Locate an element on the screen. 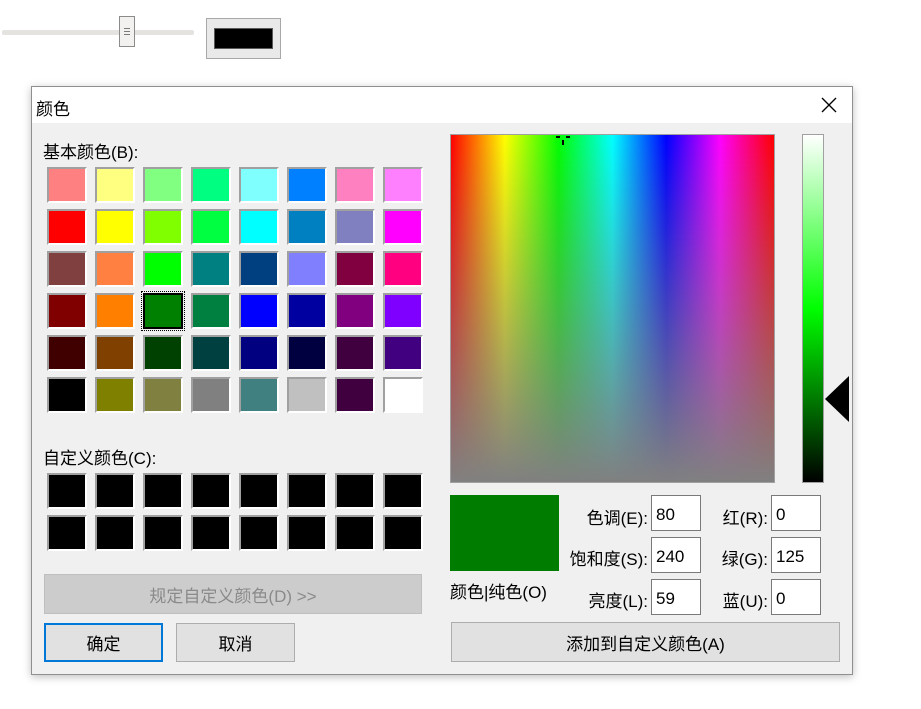 The height and width of the screenshot is (709, 921). hue-input is located at coordinates (676, 513).